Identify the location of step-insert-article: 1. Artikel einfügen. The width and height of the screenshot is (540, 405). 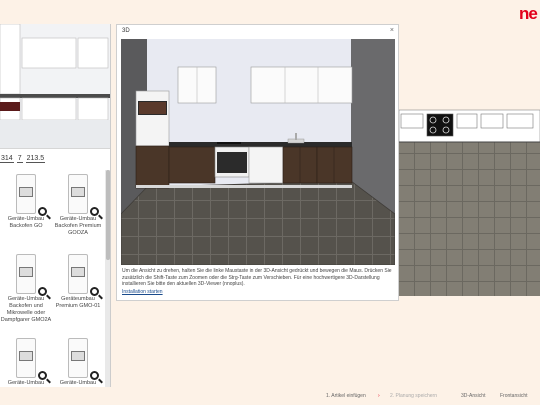
(346, 396).